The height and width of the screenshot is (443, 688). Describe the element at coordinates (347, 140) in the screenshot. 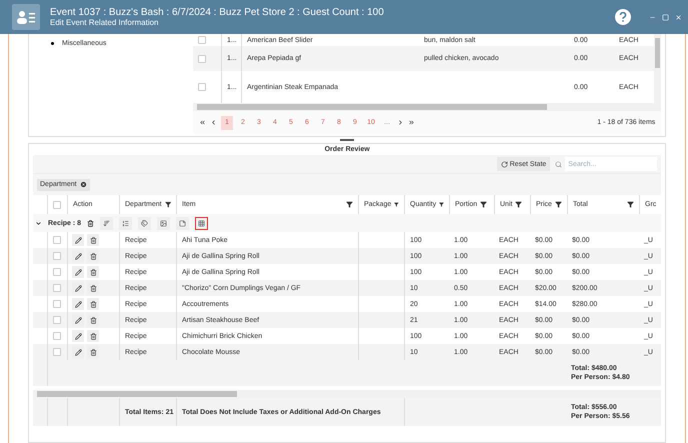

I see `splitter-handle` at that location.